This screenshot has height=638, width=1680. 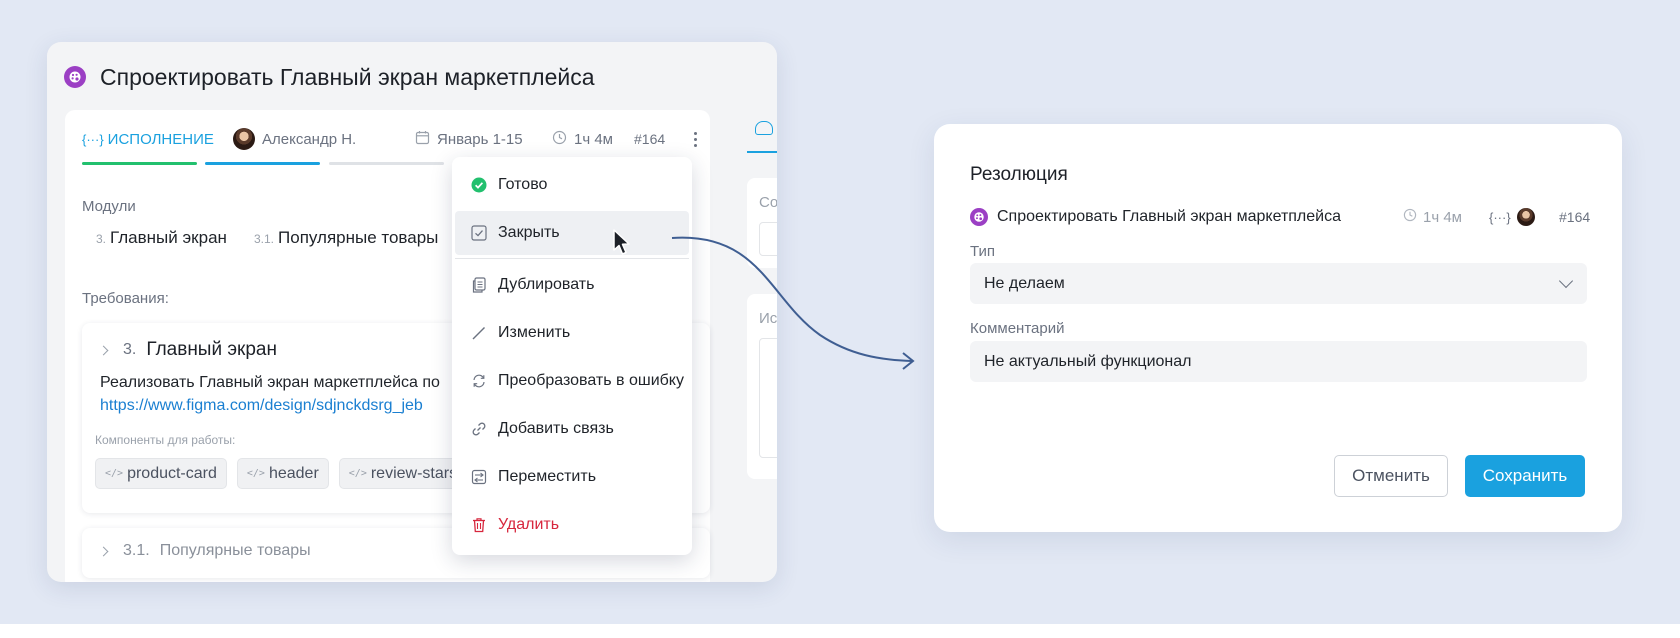 I want to click on trash-icon, so click(x=478, y=525).